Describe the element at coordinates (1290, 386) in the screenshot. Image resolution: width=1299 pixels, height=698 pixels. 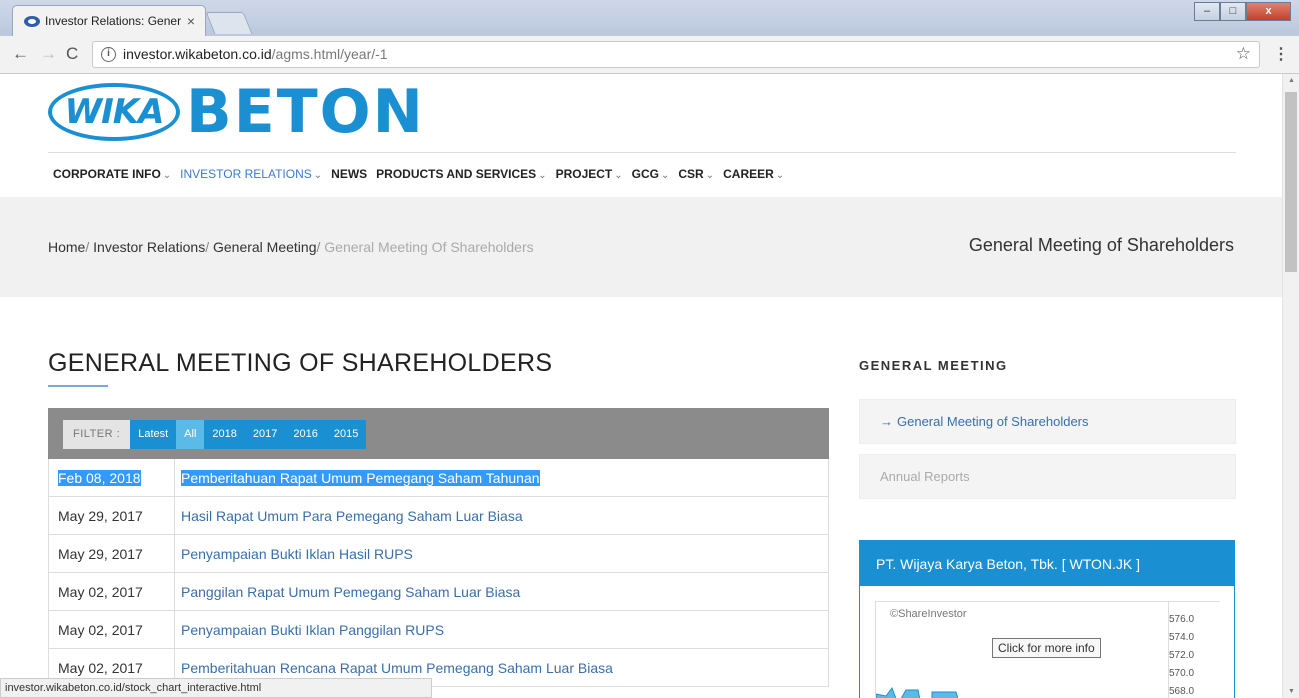
I see `page-scrollbar: ▲ ▼` at that location.